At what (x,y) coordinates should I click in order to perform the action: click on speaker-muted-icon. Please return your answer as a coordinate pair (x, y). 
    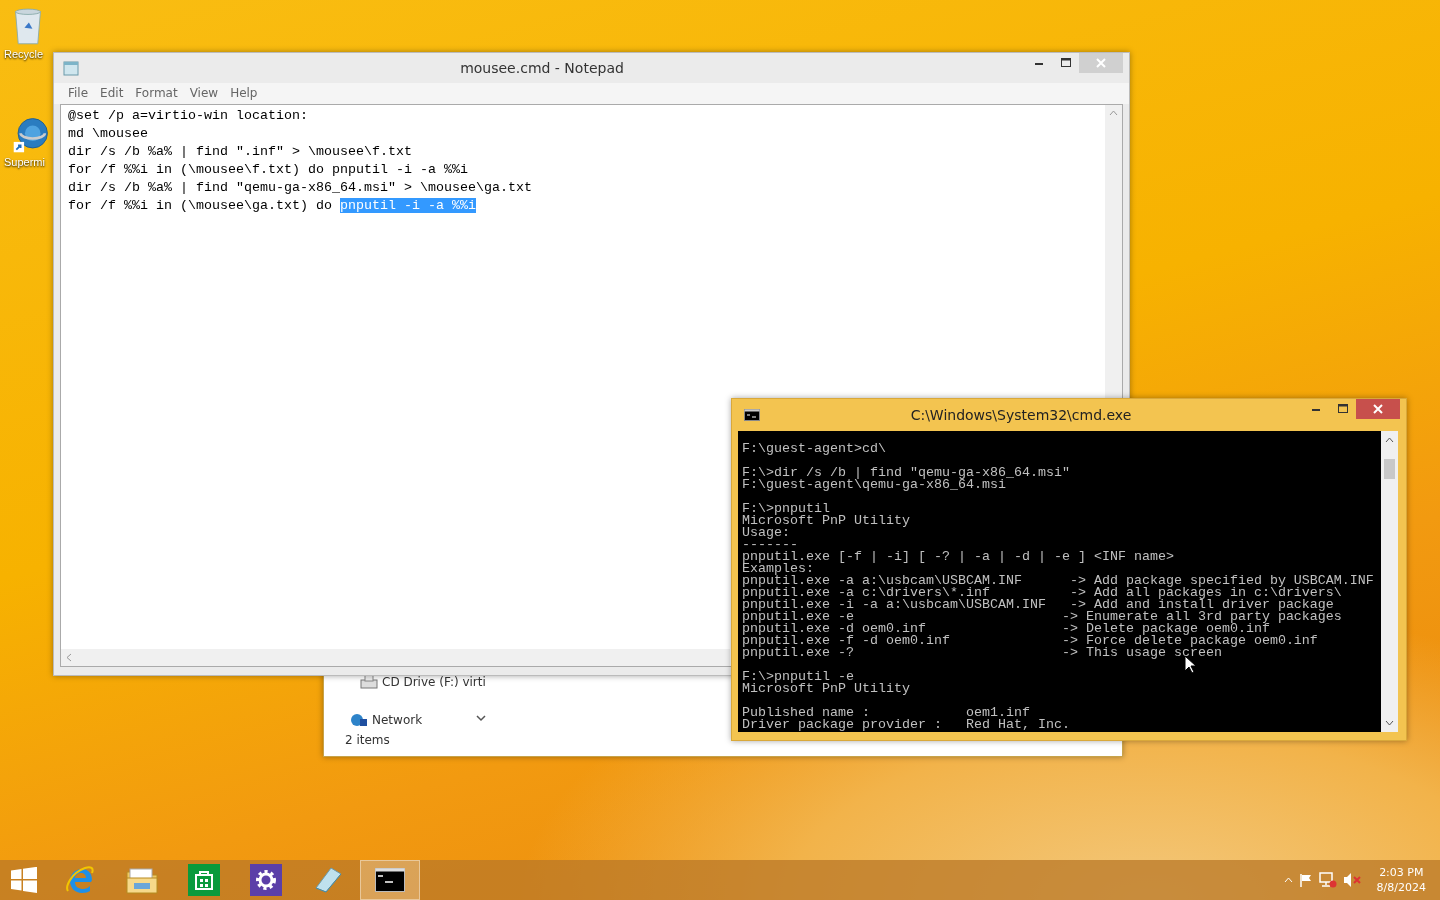
    Looking at the image, I should click on (1351, 880).